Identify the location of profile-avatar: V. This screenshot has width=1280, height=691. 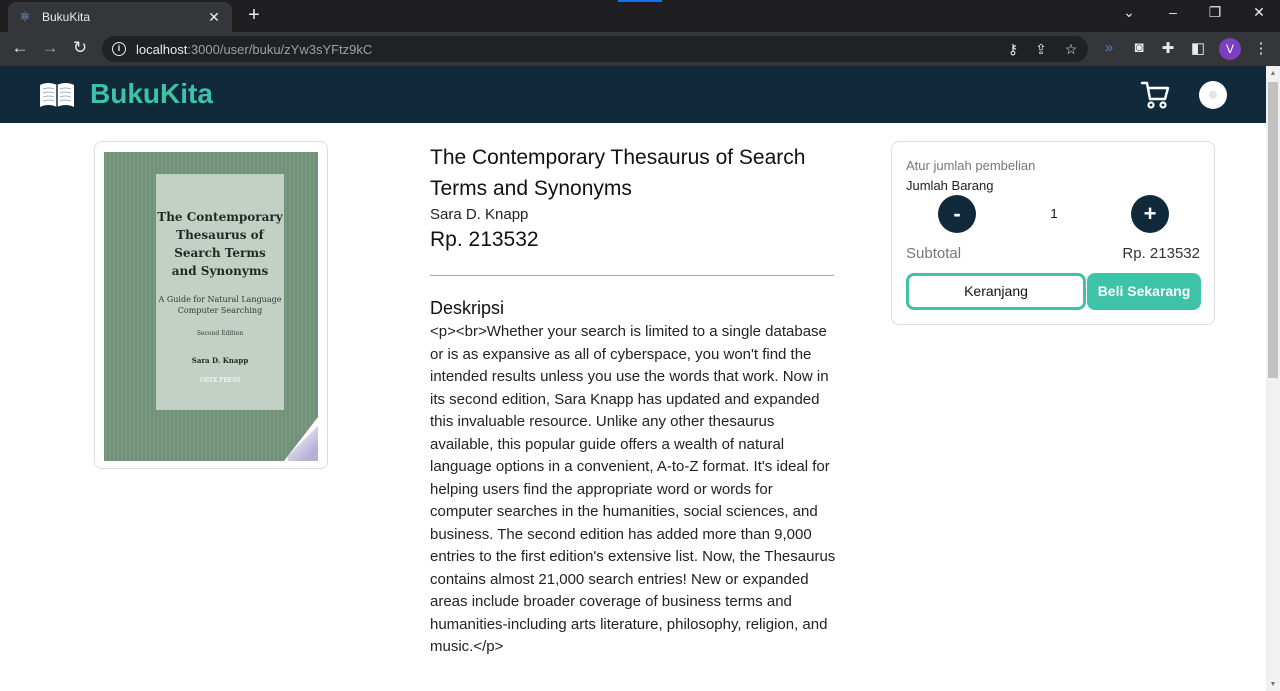
(1230, 49).